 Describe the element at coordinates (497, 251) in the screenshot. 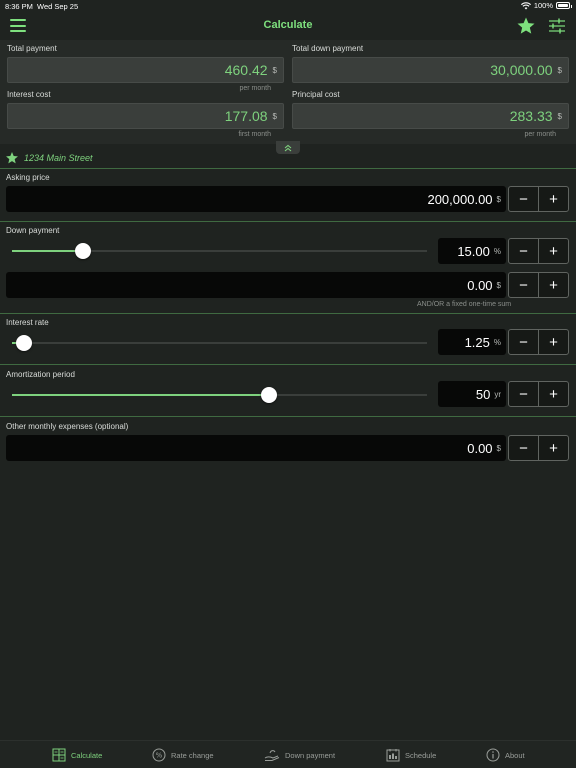

I see `down-payment-percent-unit: %` at that location.